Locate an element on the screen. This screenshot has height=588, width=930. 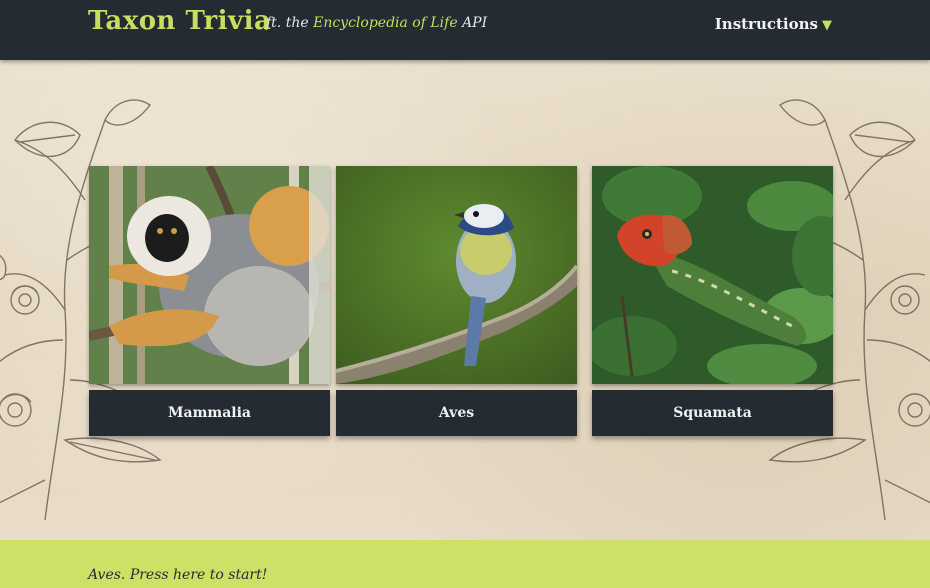
taxon-card-mammalia: Mammalia is located at coordinates (209, 301).